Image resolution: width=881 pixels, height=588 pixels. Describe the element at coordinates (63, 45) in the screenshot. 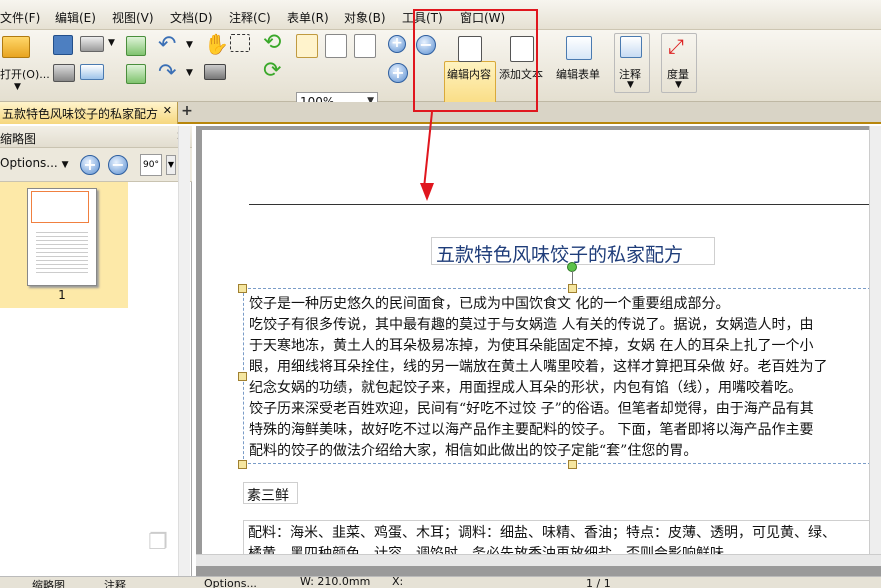

I see `save-icon` at that location.